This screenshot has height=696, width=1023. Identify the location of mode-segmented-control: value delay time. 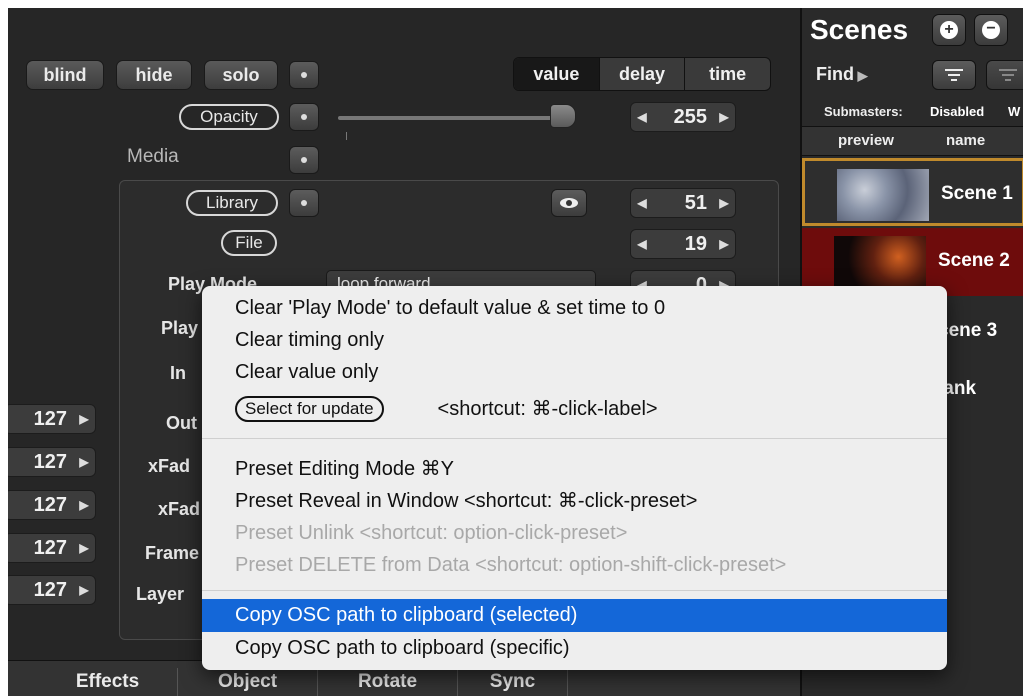
(642, 74).